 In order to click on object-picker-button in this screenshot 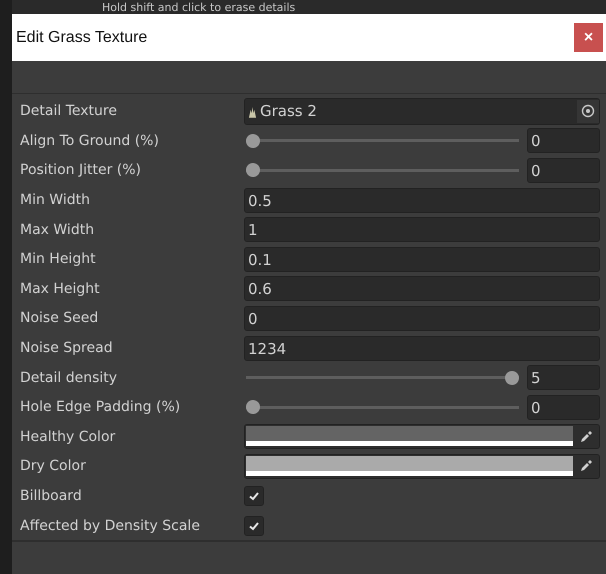, I will do `click(588, 111)`.